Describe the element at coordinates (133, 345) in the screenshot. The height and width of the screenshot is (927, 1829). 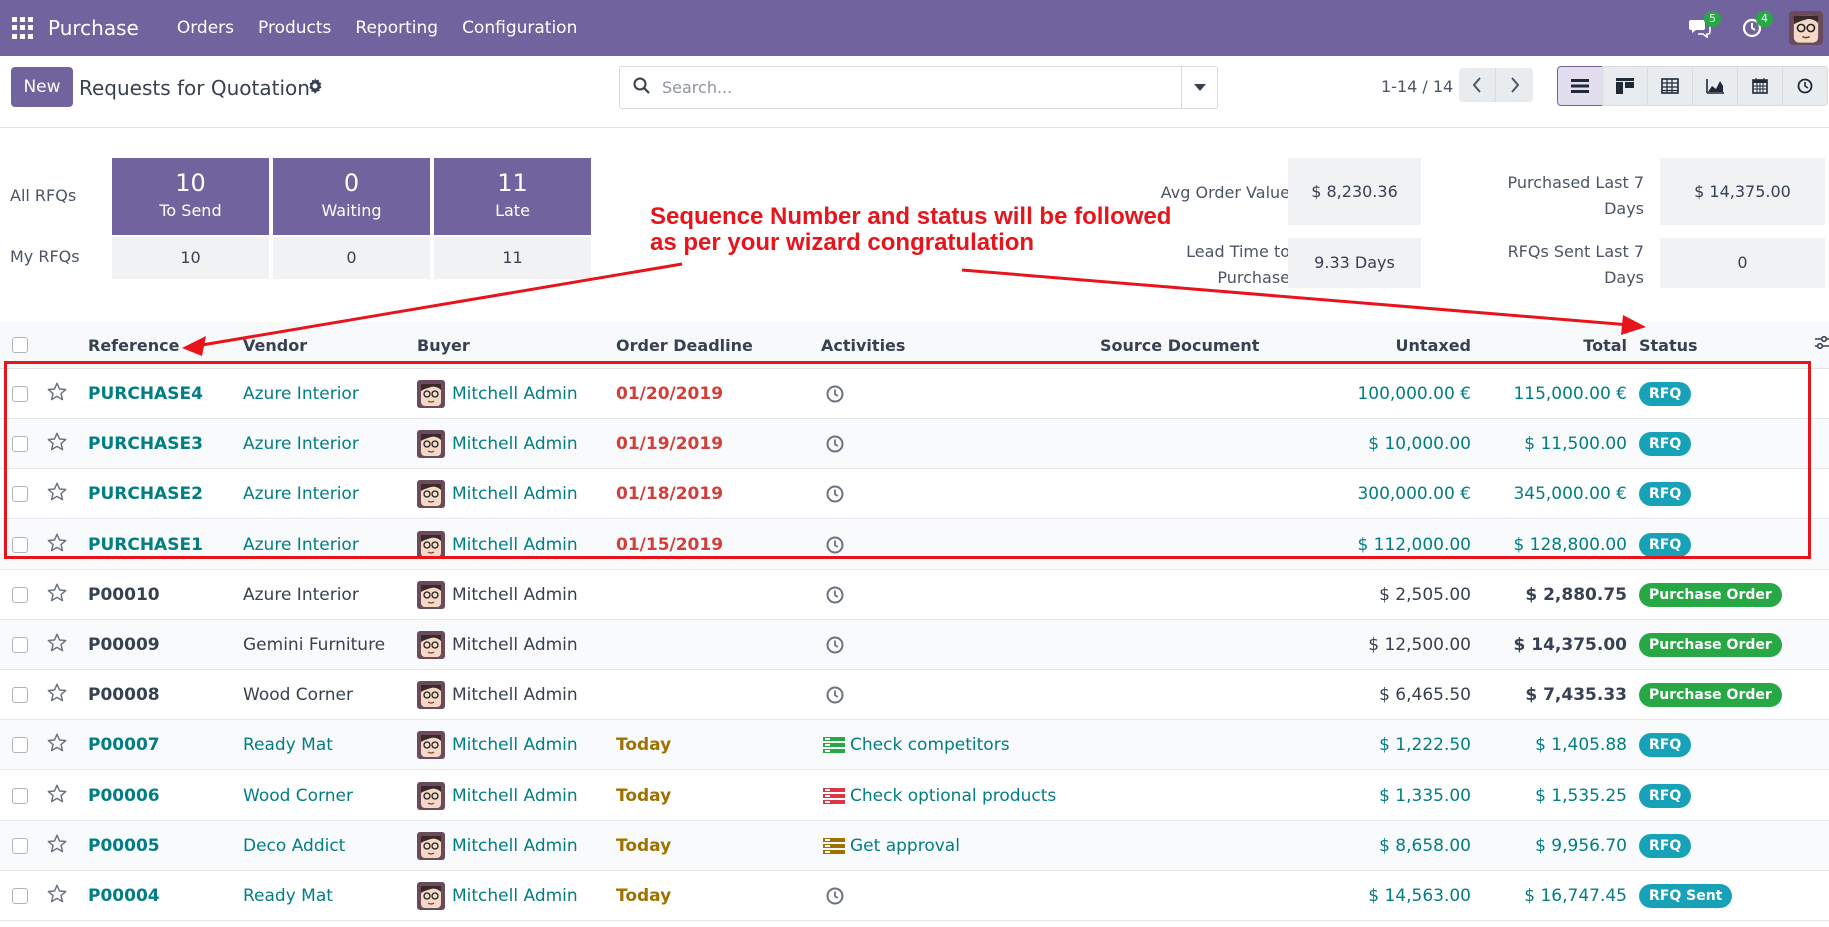
I see `header-reference: Reference` at that location.